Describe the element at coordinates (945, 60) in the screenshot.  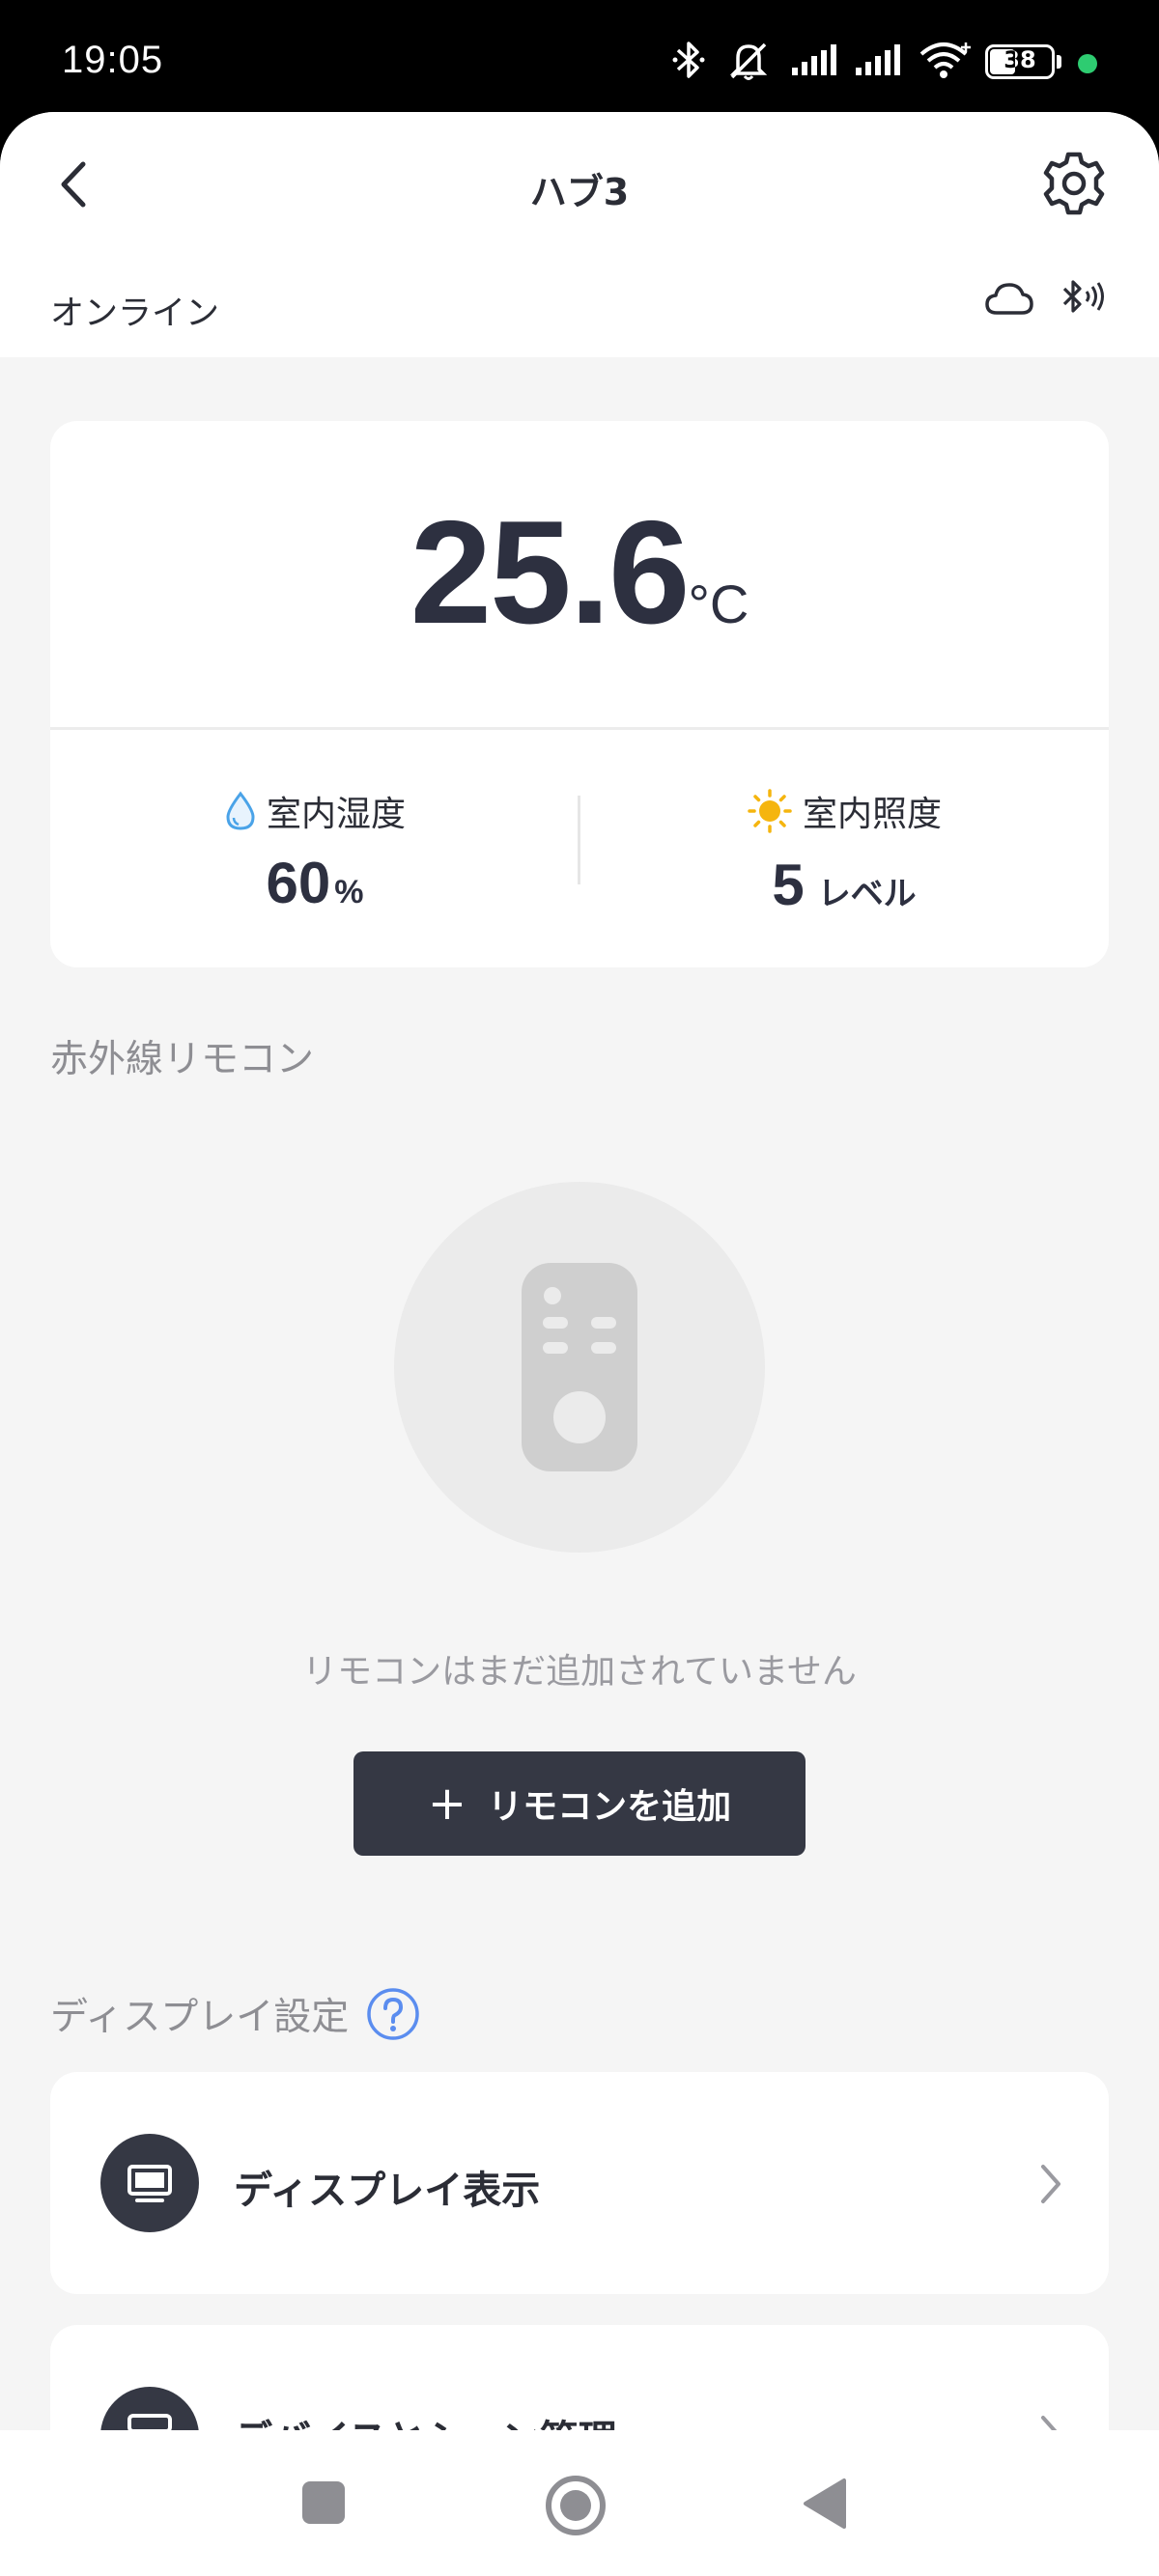
I see `wifi-icon` at that location.